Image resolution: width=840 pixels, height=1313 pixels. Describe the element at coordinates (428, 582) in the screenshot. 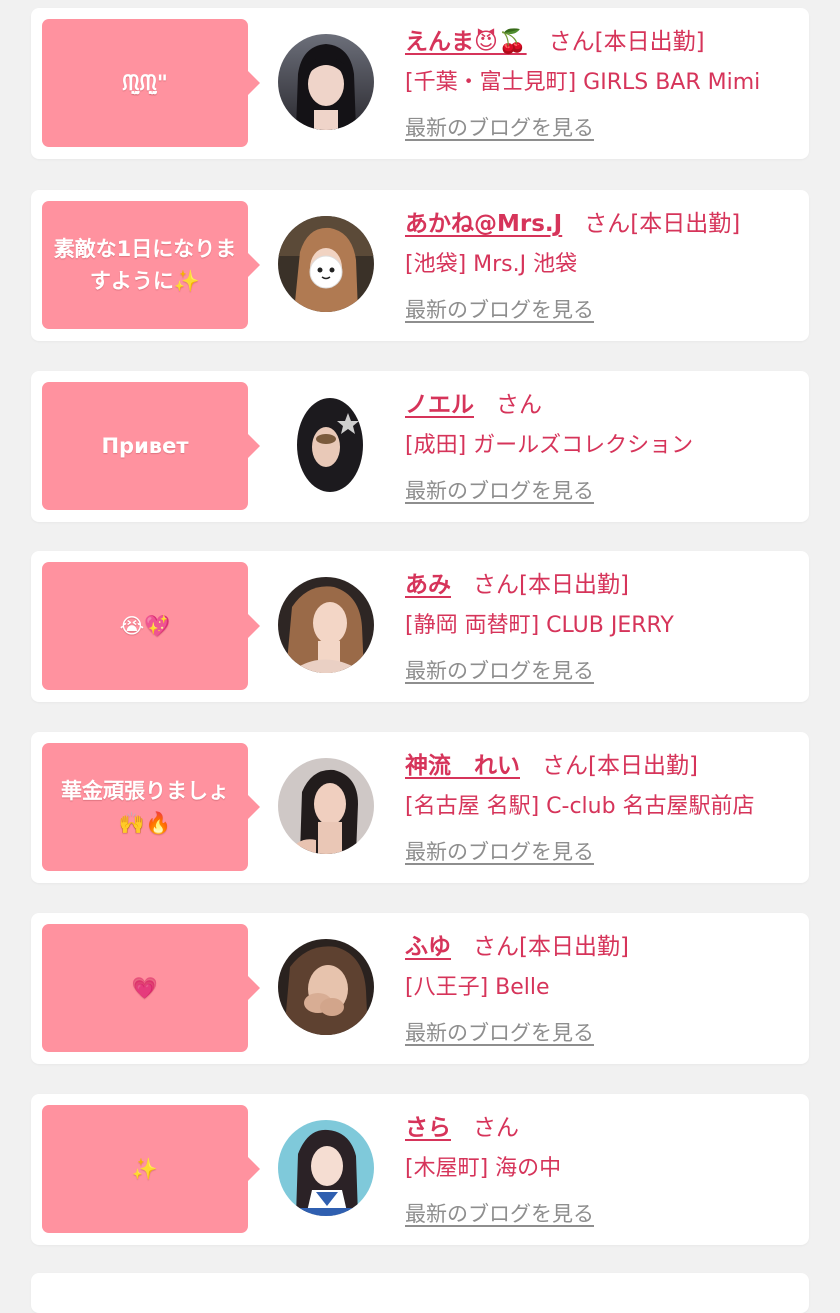

I see `name-link: あみ` at that location.